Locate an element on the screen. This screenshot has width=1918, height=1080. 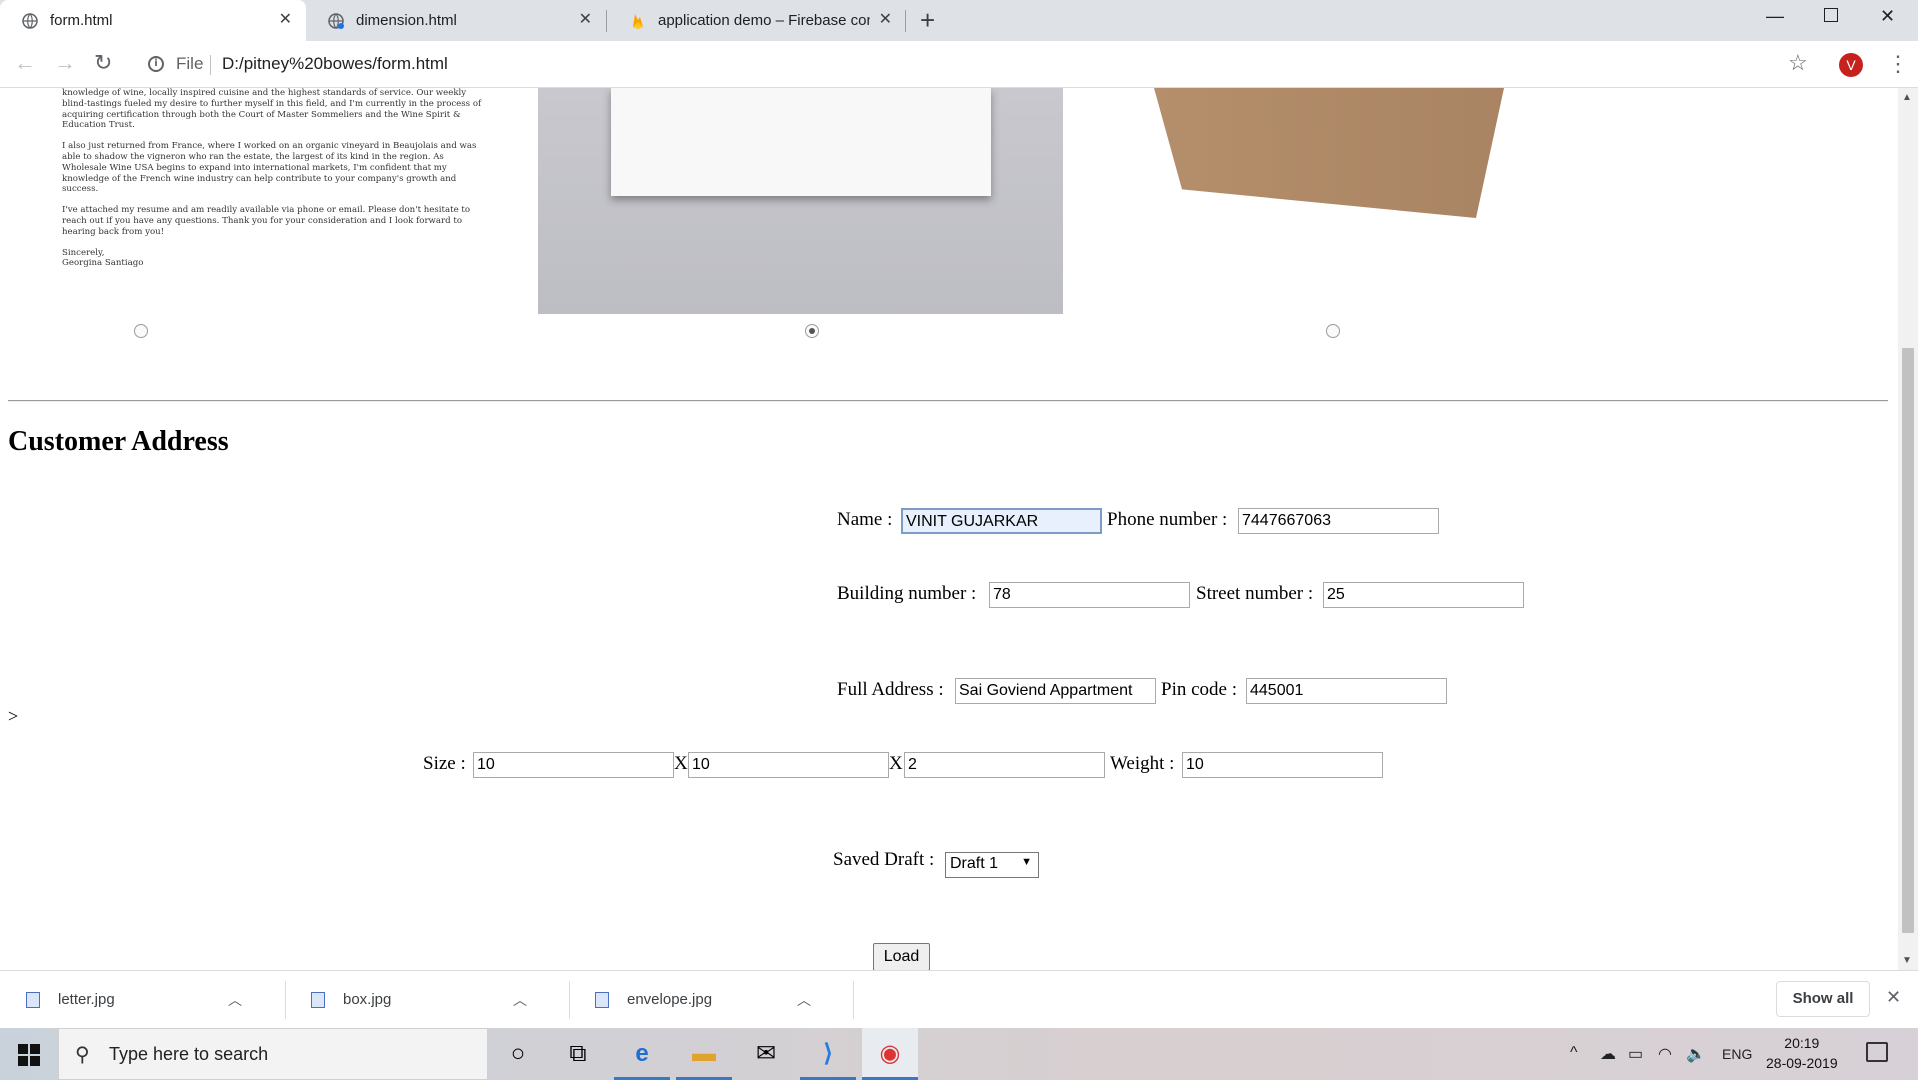
task-view-icon: ⧉ is located at coordinates (578, 1054).